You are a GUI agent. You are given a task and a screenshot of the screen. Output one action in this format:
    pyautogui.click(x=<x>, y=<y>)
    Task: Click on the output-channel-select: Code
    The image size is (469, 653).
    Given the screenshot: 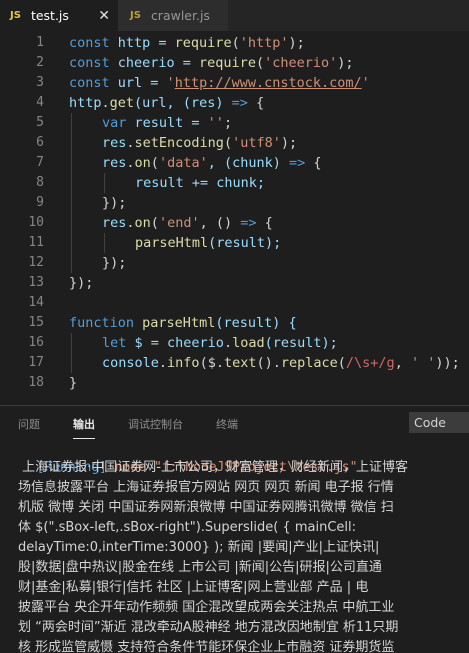 What is the action you would take?
    pyautogui.click(x=439, y=422)
    